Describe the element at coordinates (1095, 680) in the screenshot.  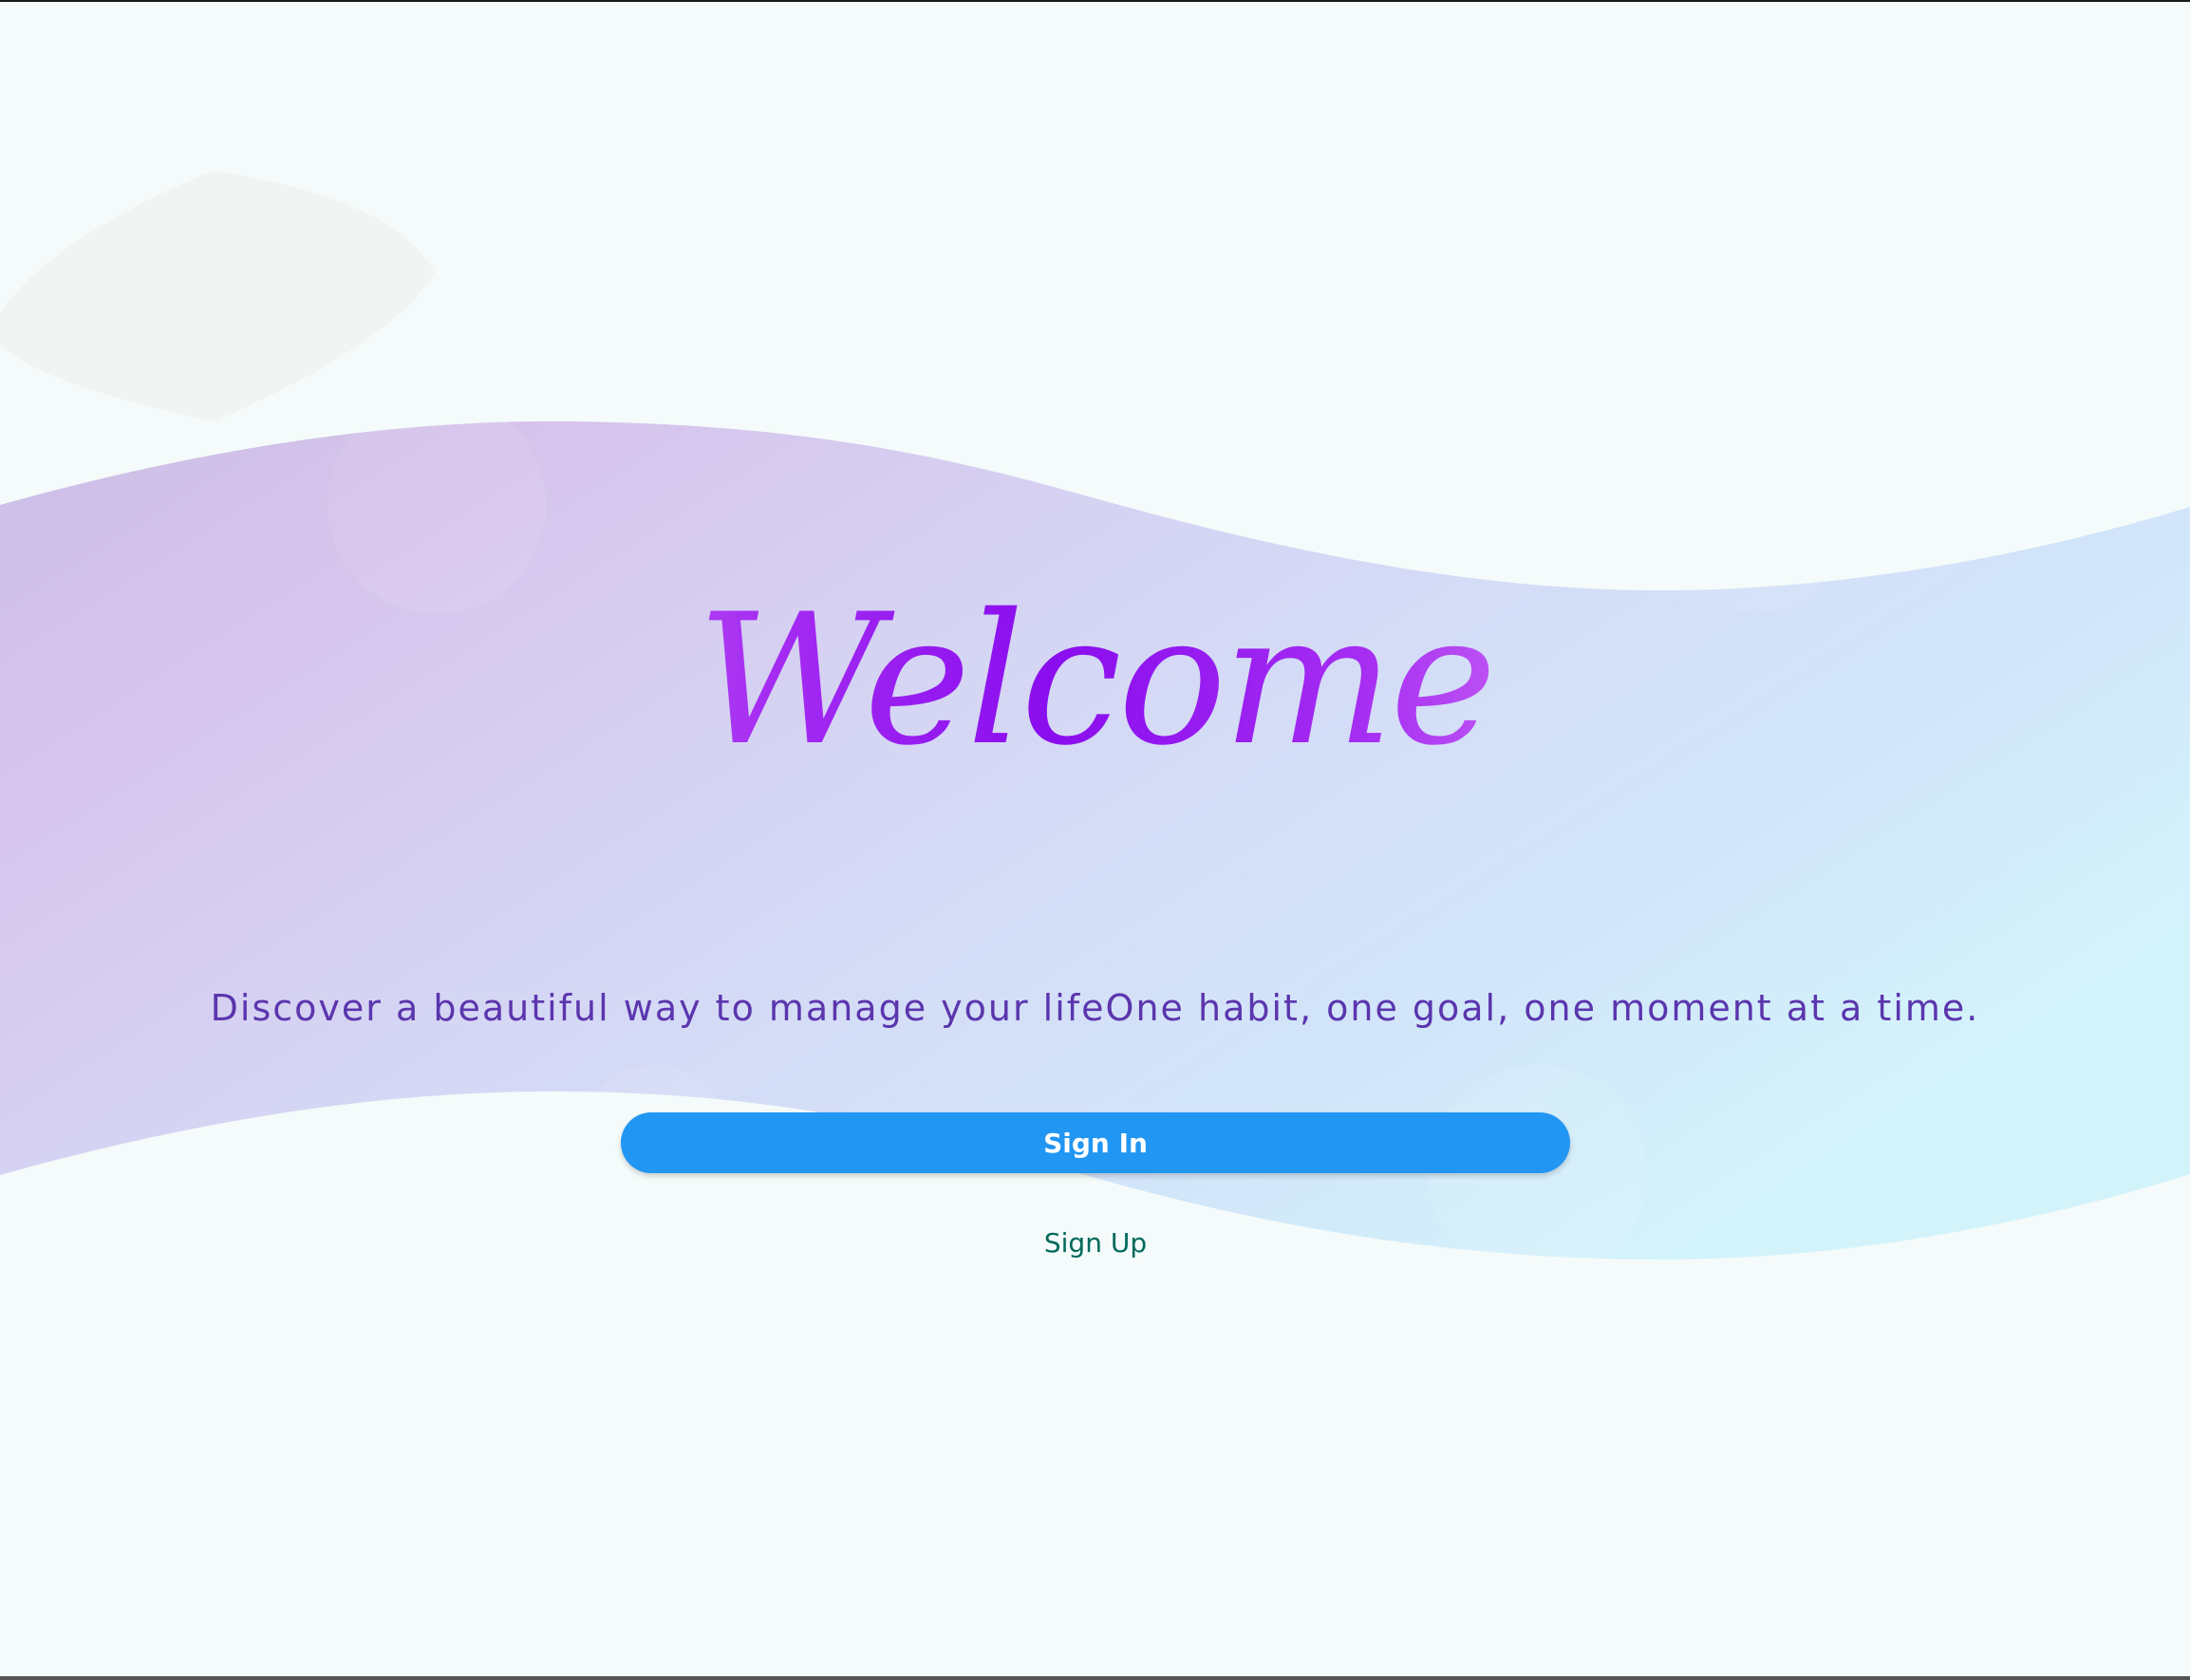
I see `welcome-title: Welcome` at that location.